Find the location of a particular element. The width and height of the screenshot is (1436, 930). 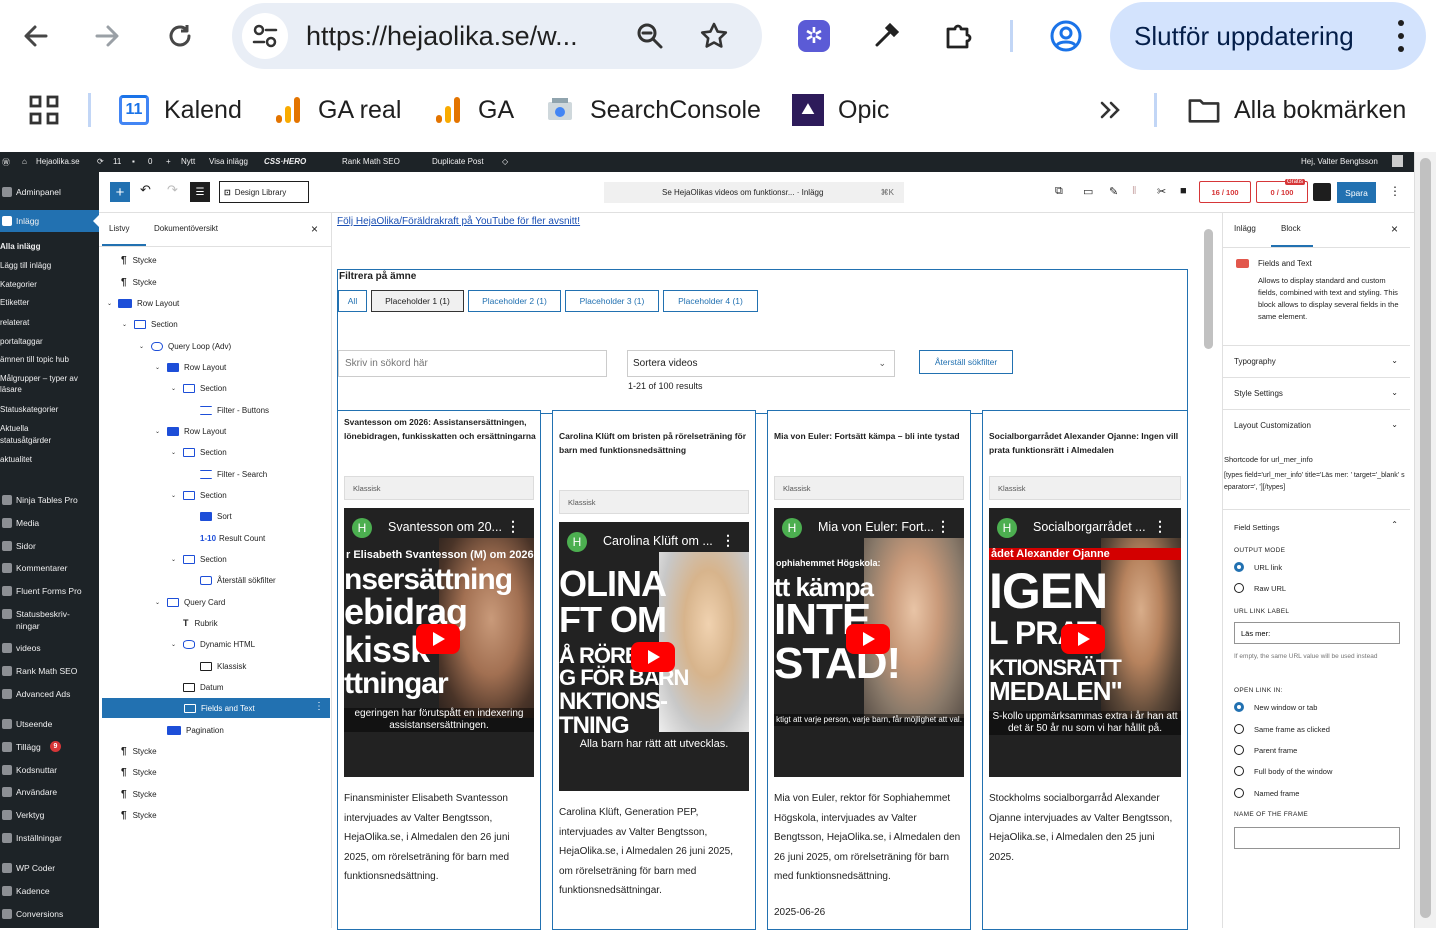

close-icon: × is located at coordinates (314, 229).